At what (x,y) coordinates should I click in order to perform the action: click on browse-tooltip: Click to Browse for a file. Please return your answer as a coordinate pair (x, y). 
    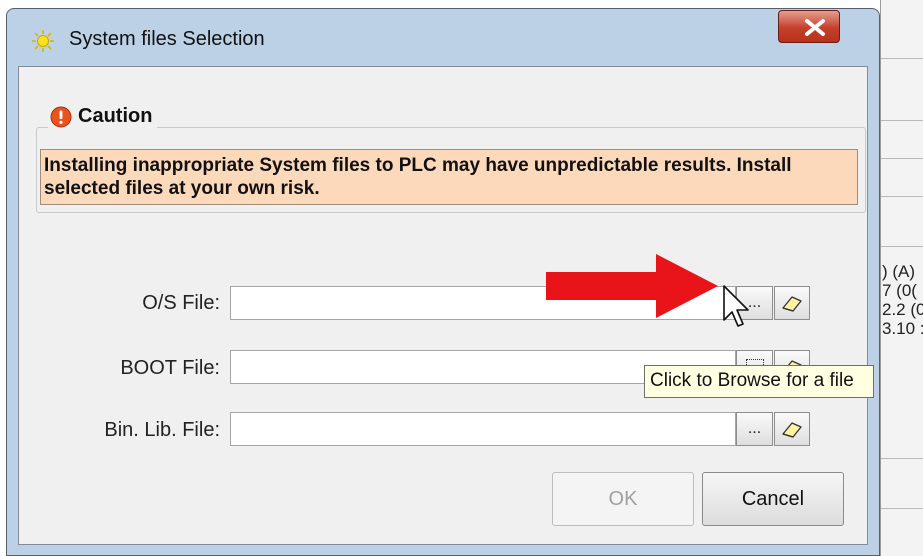
    Looking at the image, I should click on (759, 381).